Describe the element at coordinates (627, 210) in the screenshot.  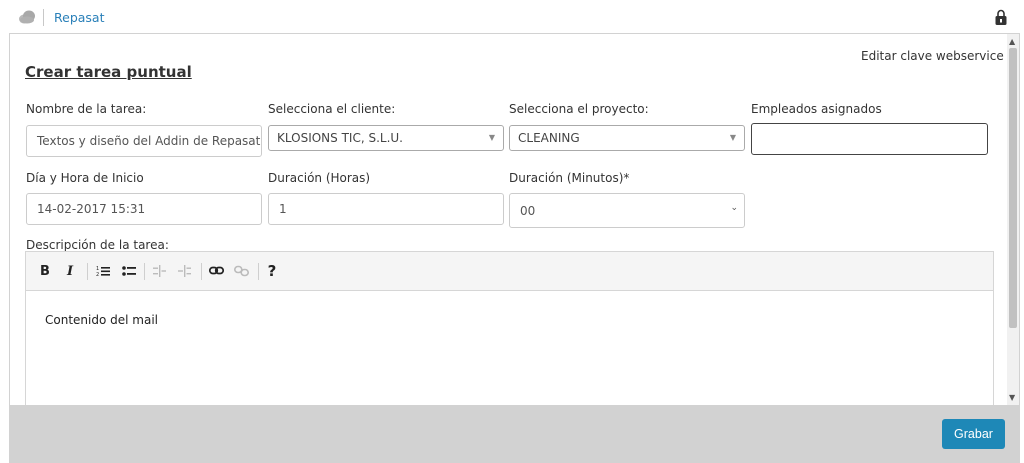
I see `minutes-select: 00 ⌄` at that location.